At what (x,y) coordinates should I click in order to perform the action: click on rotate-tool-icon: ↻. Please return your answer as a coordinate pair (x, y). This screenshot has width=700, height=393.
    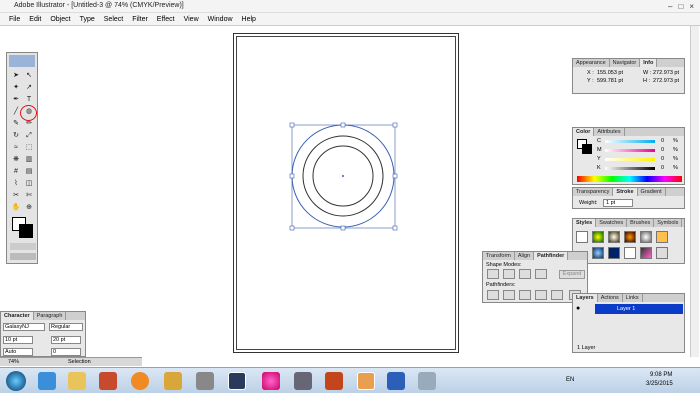
    Looking at the image, I should click on (16, 136).